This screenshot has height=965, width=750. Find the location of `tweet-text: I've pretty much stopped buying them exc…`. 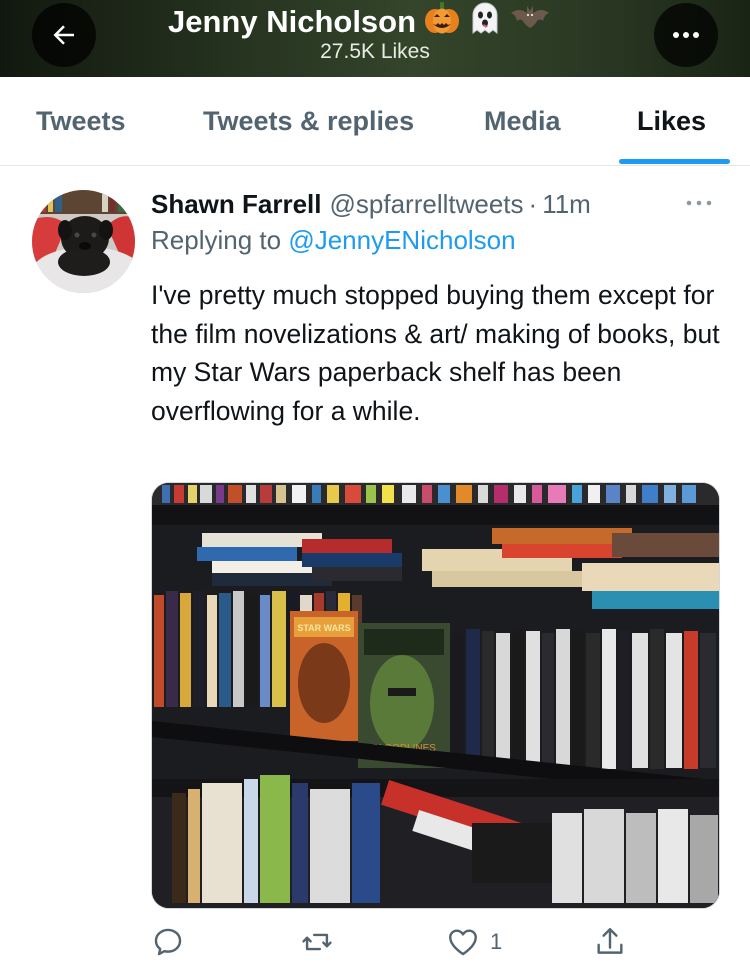

tweet-text: I've pretty much stopped buying them exc… is located at coordinates (435, 353).